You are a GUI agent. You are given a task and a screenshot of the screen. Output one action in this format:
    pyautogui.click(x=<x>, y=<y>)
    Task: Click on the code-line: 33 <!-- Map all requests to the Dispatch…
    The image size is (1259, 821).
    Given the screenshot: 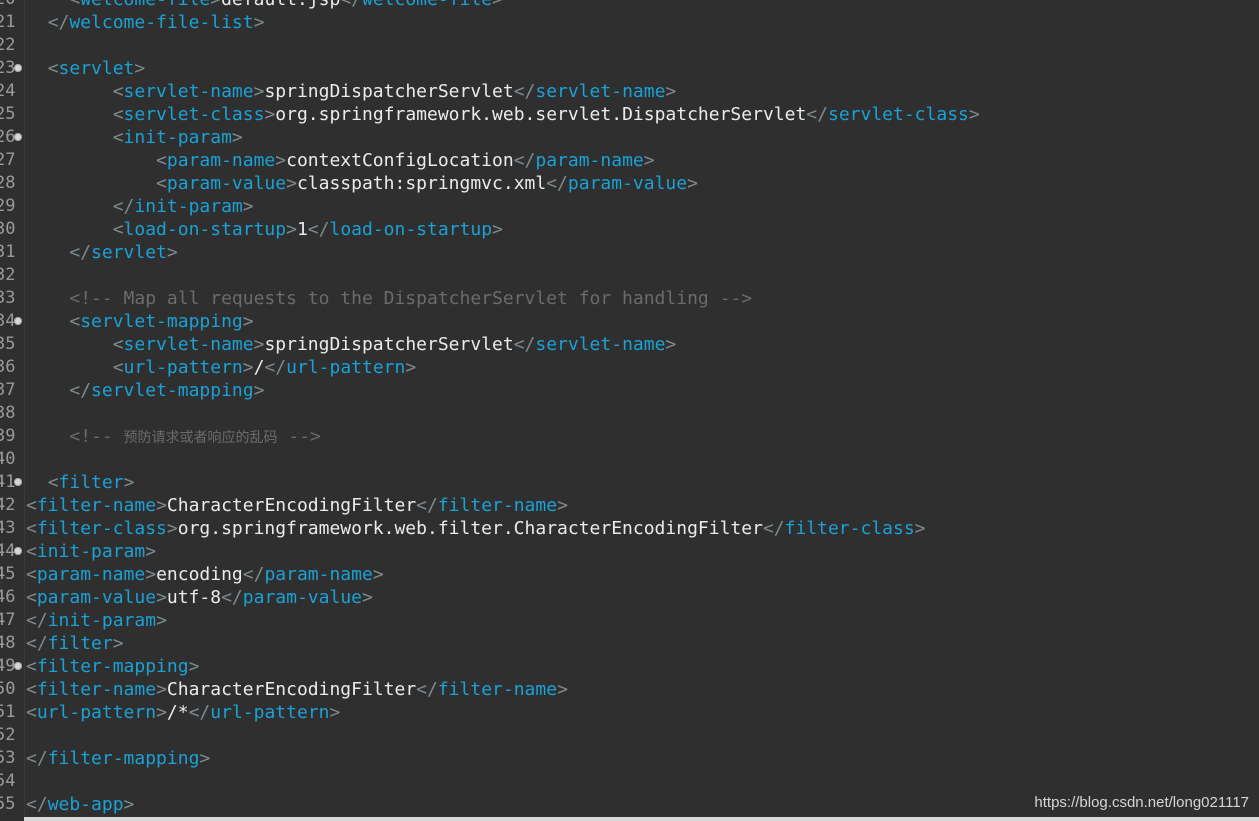 What is the action you would take?
    pyautogui.click(x=629, y=298)
    